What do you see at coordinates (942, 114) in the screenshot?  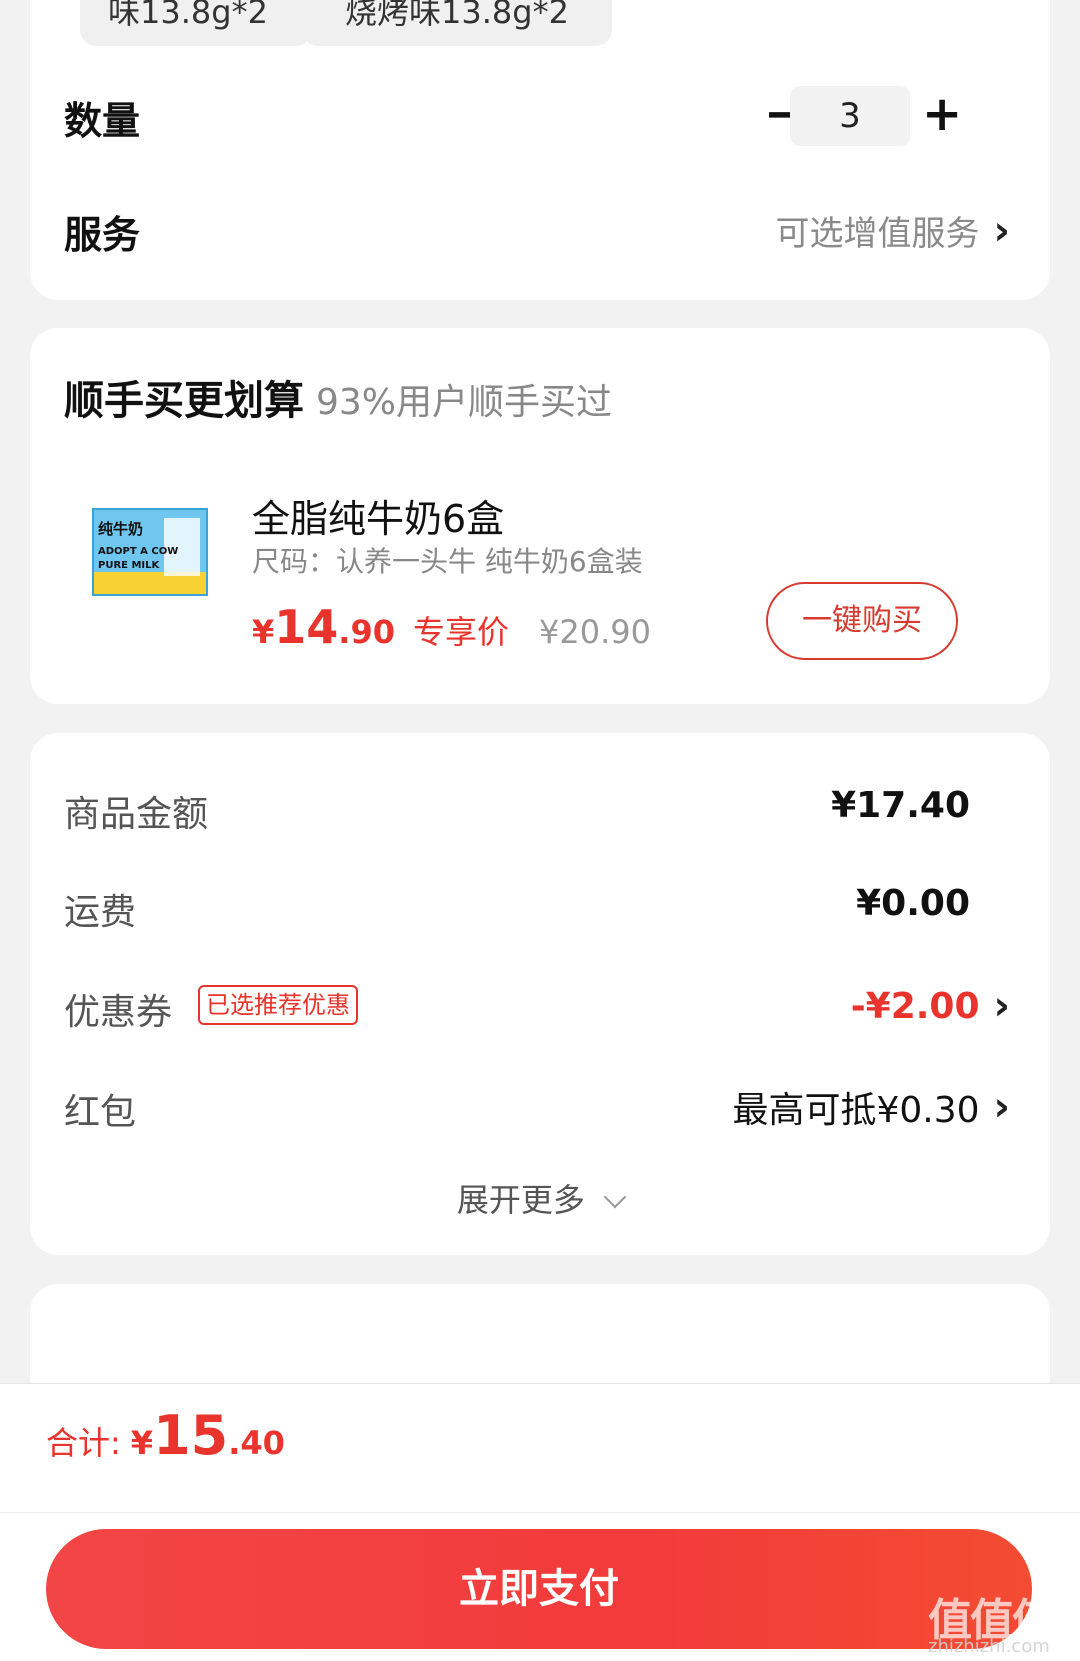 I see `quantity-plus-button: +` at bounding box center [942, 114].